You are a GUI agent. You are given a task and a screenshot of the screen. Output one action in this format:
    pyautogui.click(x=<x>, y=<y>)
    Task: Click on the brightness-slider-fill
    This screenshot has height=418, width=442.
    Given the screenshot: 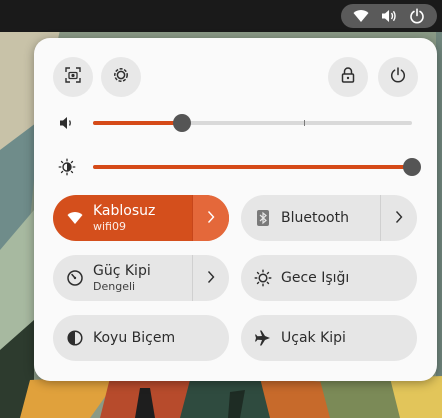 What is the action you would take?
    pyautogui.click(x=252, y=167)
    